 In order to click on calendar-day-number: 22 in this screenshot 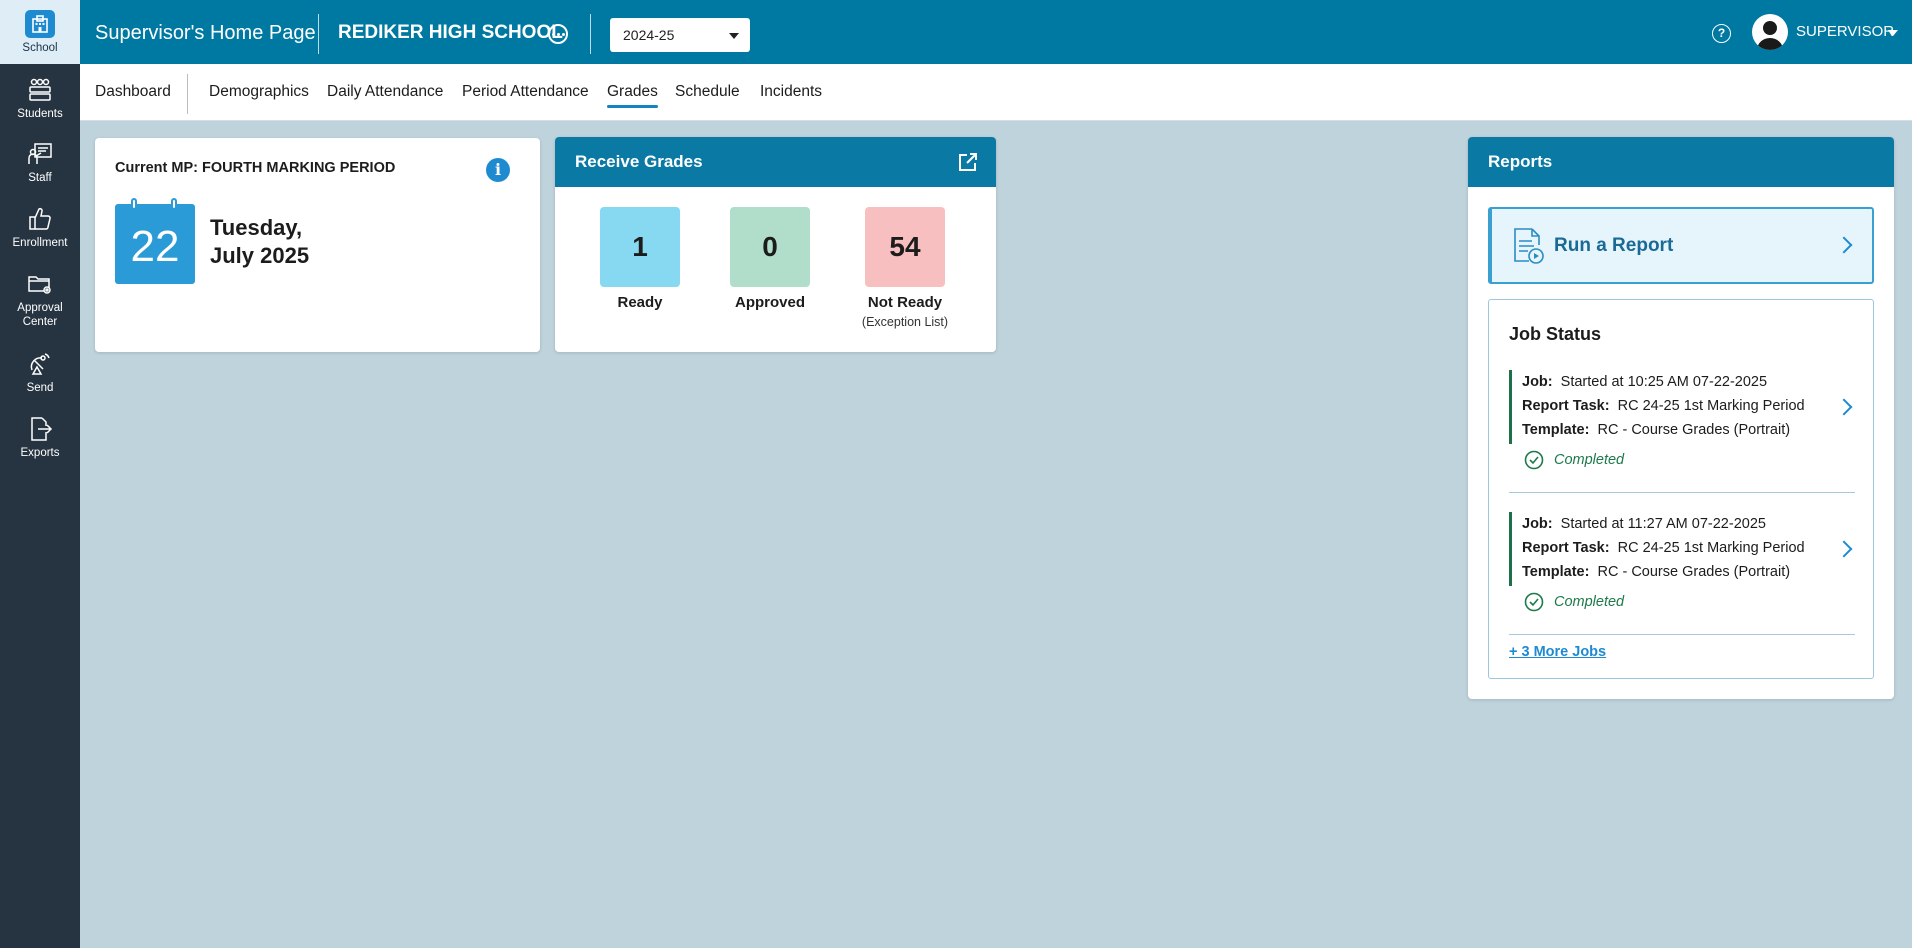, I will do `click(155, 246)`.